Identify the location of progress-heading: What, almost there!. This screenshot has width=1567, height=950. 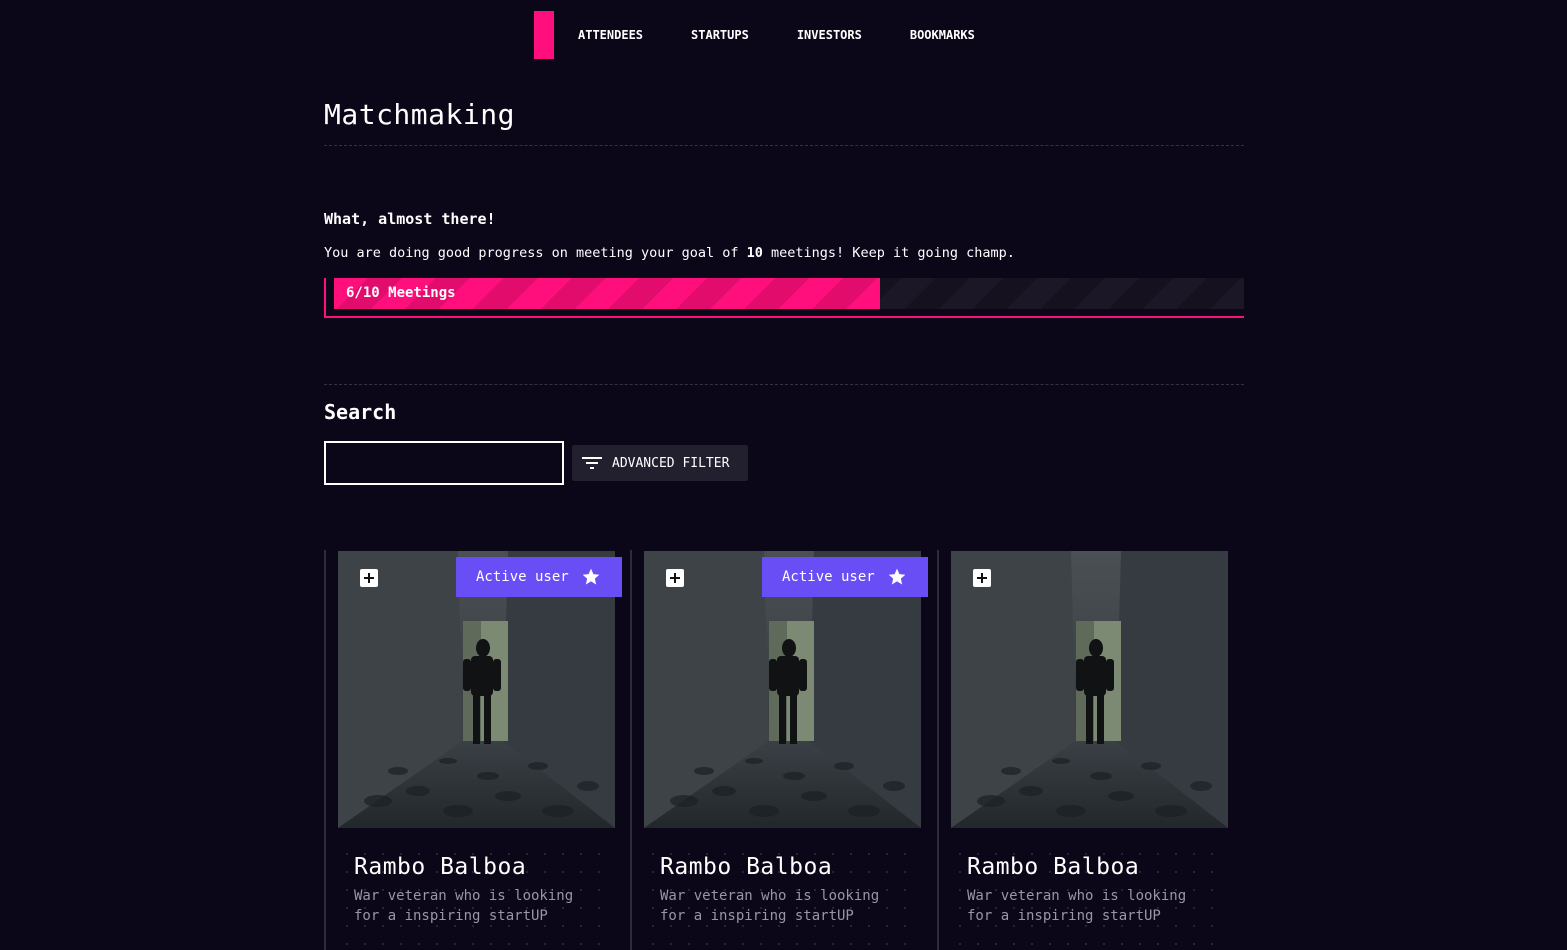
(410, 219).